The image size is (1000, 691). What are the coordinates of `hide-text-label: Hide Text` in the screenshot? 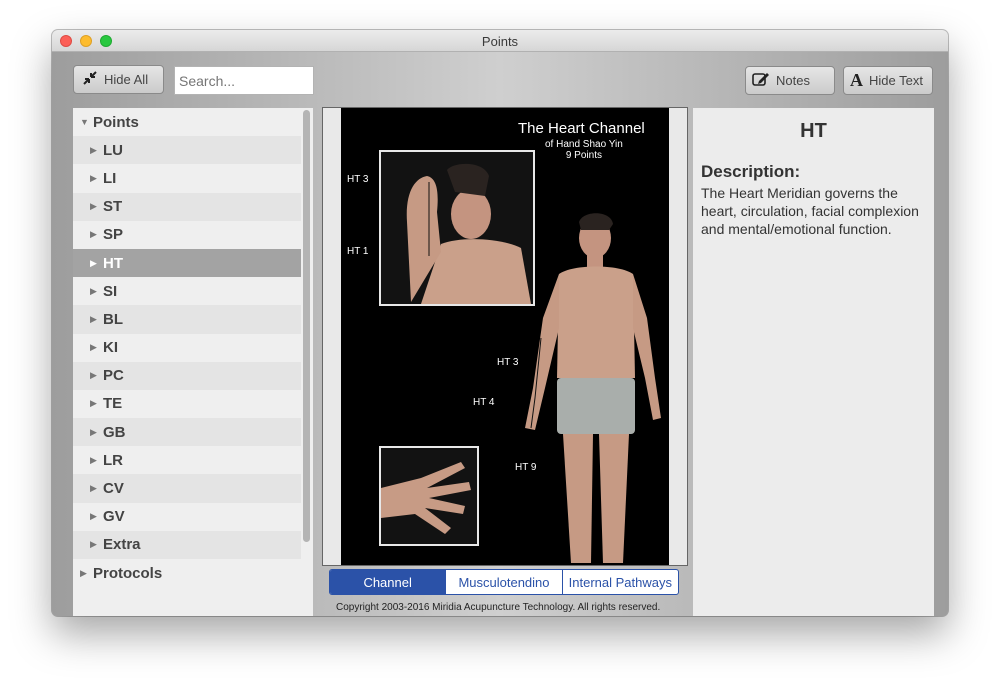 It's located at (896, 80).